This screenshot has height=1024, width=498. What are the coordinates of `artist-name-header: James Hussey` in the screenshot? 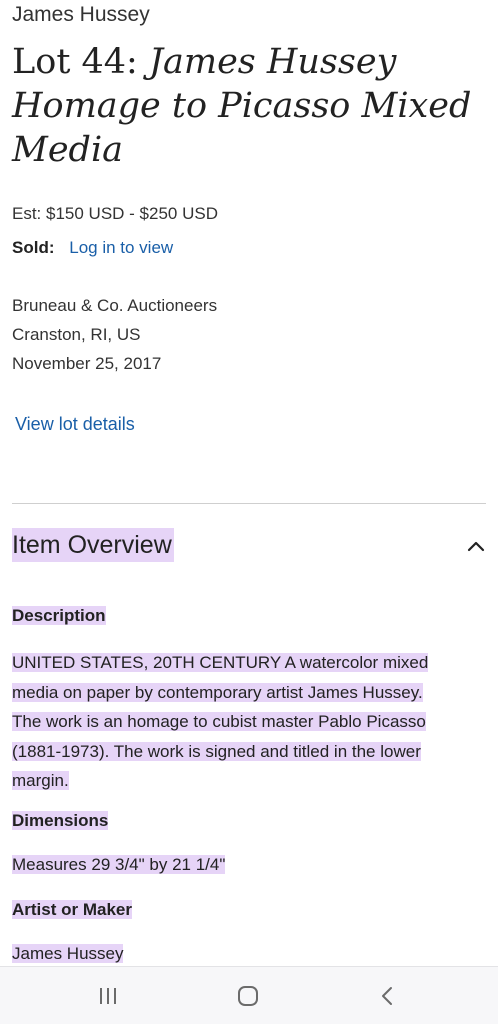 It's located at (81, 15).